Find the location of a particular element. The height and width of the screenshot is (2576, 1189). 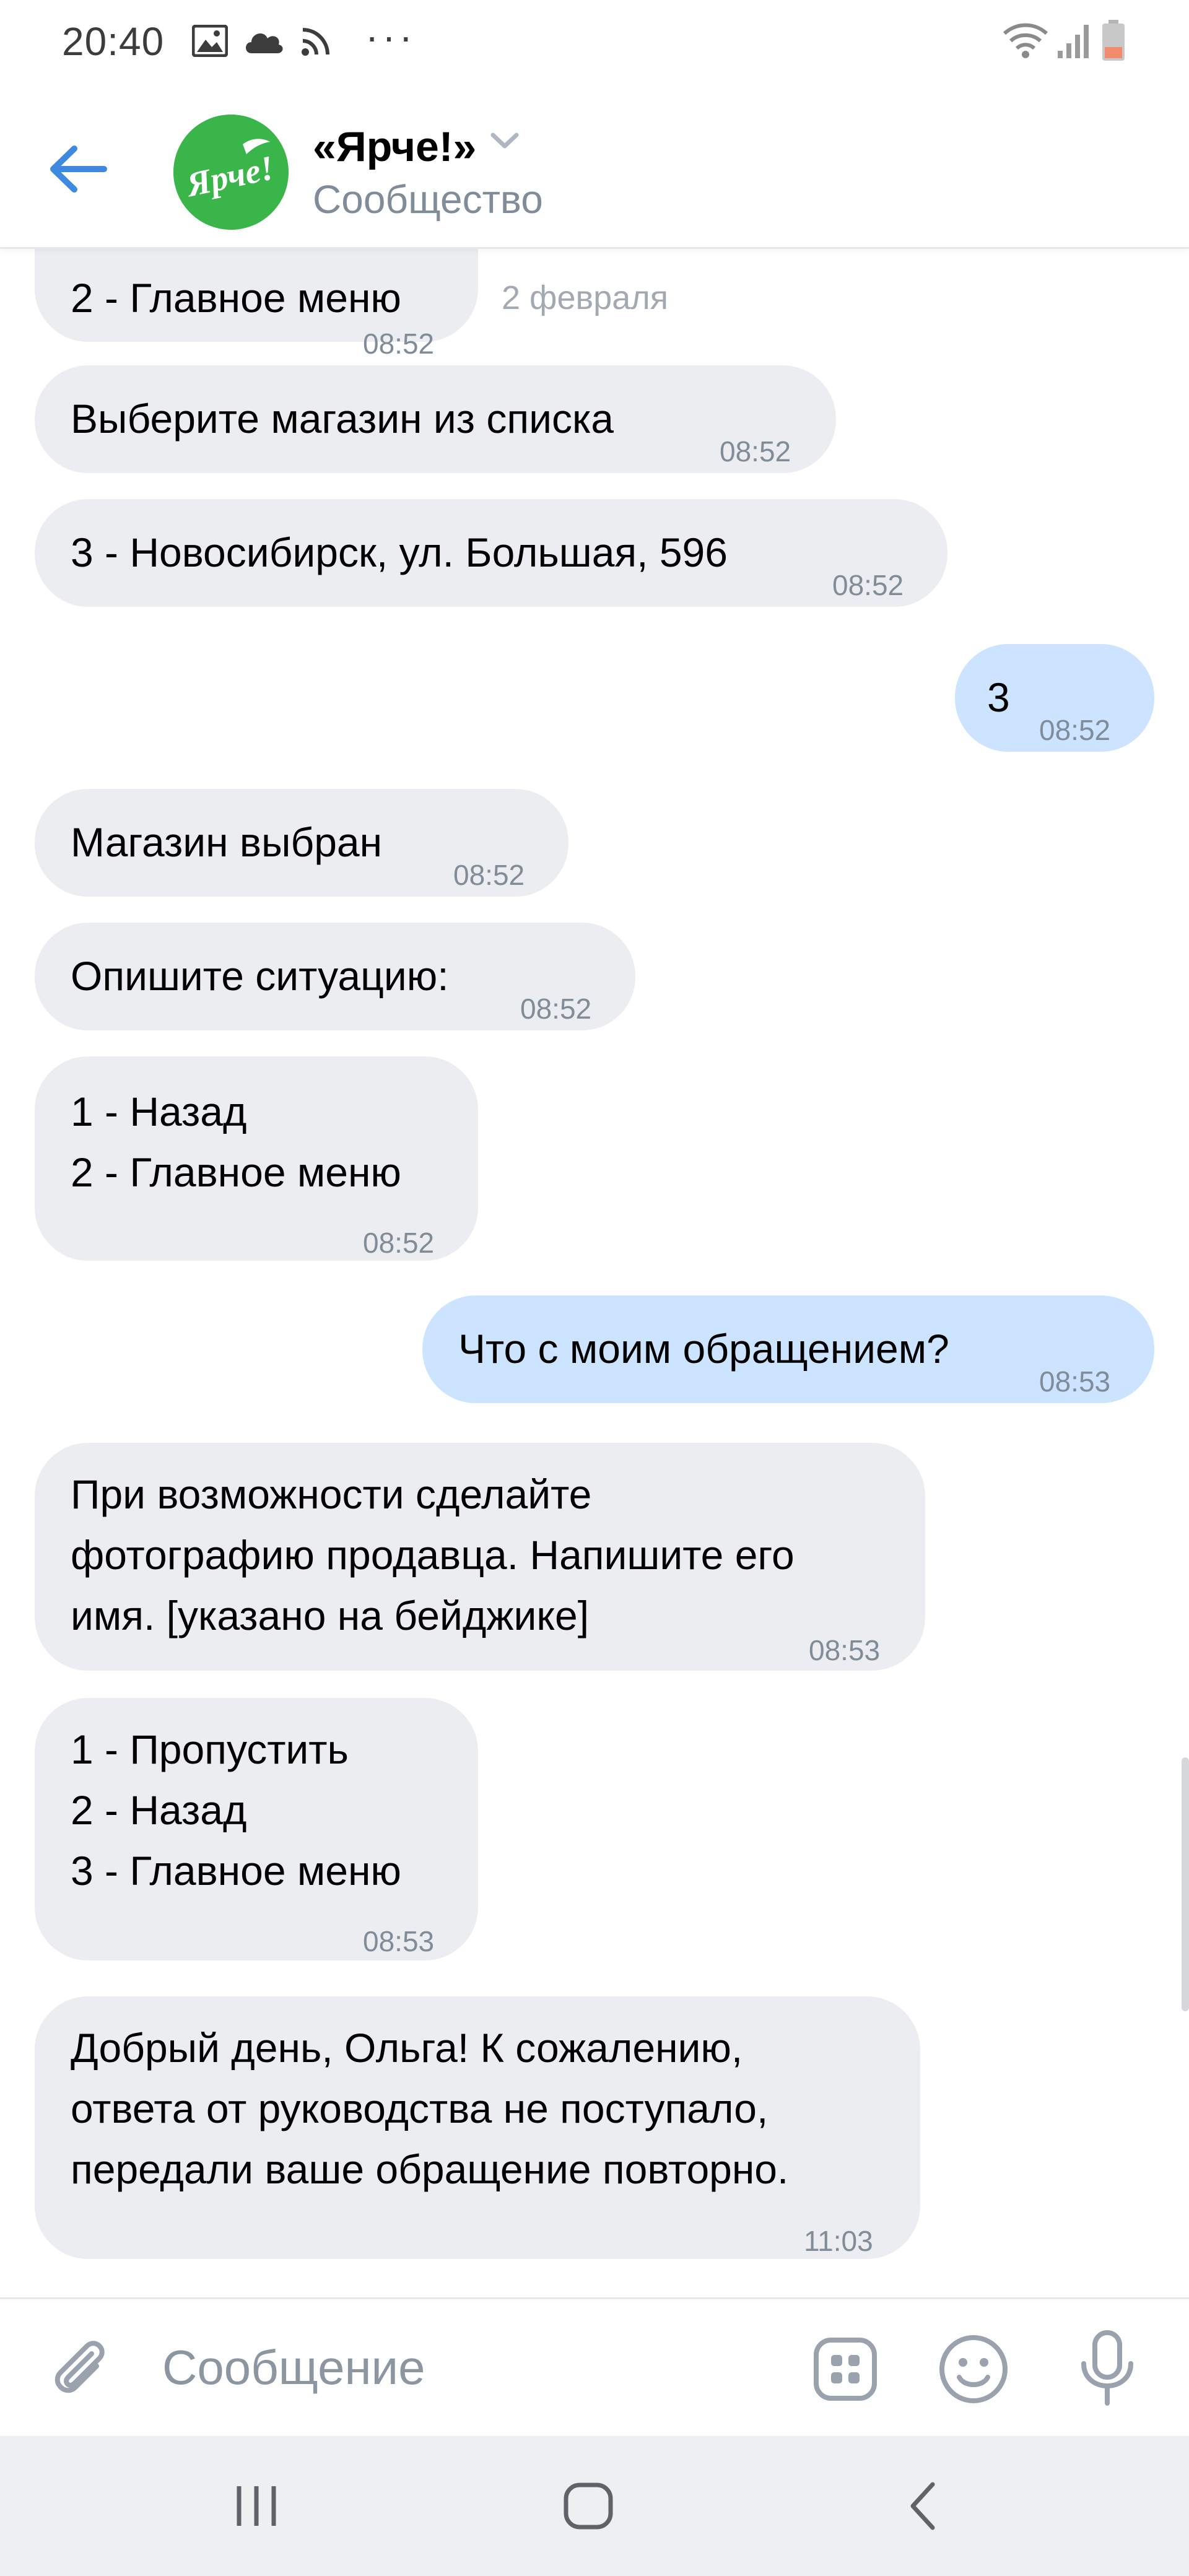

cast-icon is located at coordinates (315, 42).